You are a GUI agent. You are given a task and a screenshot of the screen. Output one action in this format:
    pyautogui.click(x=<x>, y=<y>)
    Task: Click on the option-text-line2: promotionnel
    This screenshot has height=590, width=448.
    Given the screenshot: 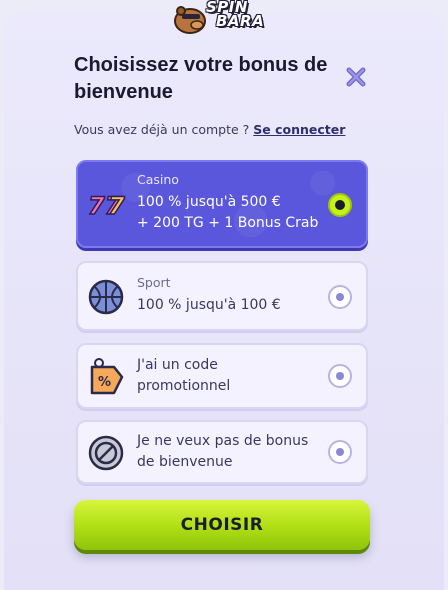 What is the action you would take?
    pyautogui.click(x=184, y=386)
    